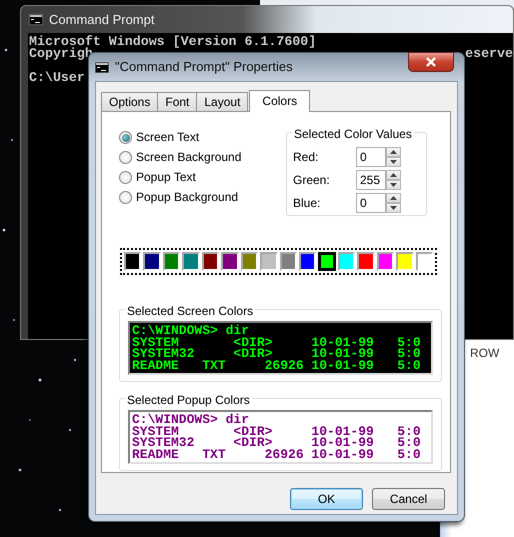 The width and height of the screenshot is (514, 537). I want to click on window-text: ROW, so click(485, 353).